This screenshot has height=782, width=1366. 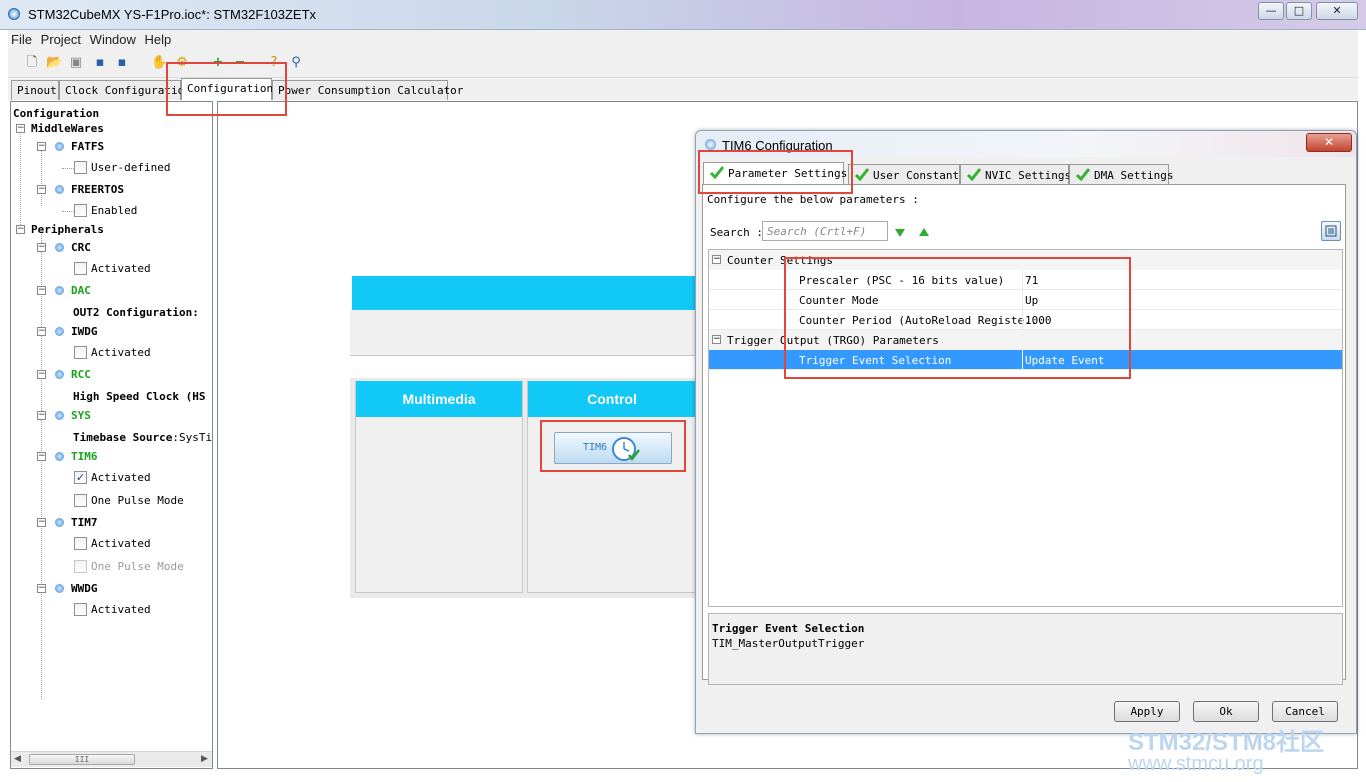 I want to click on tab-dma-settings: DMA Settings, so click(x=1121, y=174).